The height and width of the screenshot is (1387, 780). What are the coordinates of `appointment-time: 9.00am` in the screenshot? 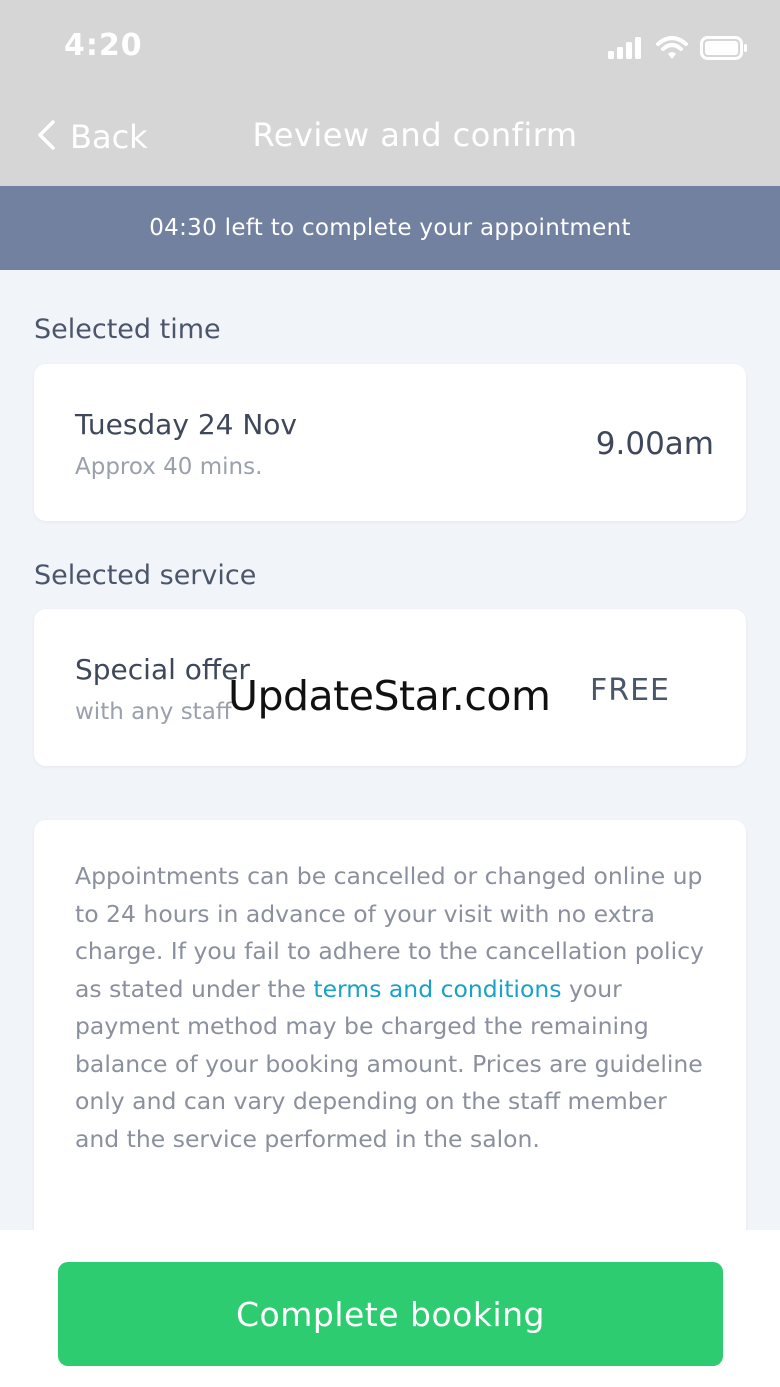 It's located at (654, 444).